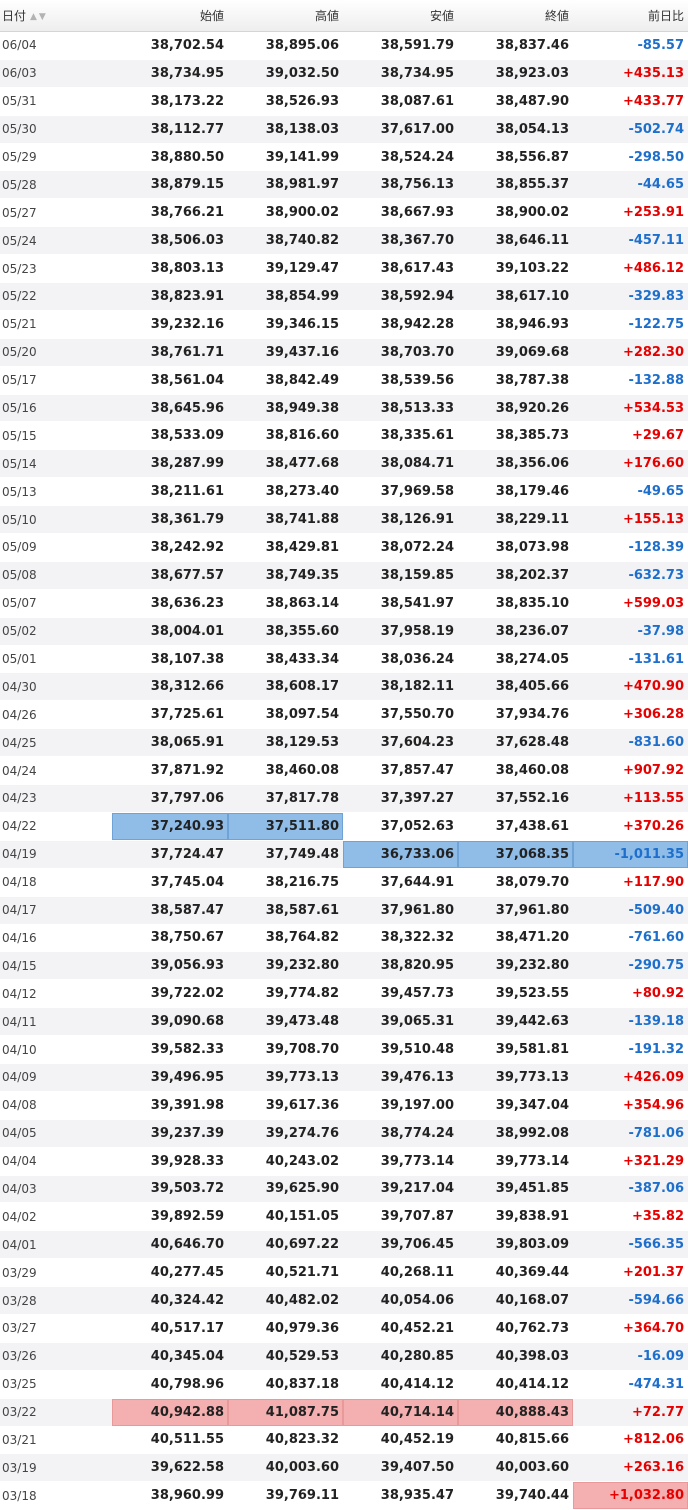  I want to click on cell-low: 38,703.70, so click(400, 352).